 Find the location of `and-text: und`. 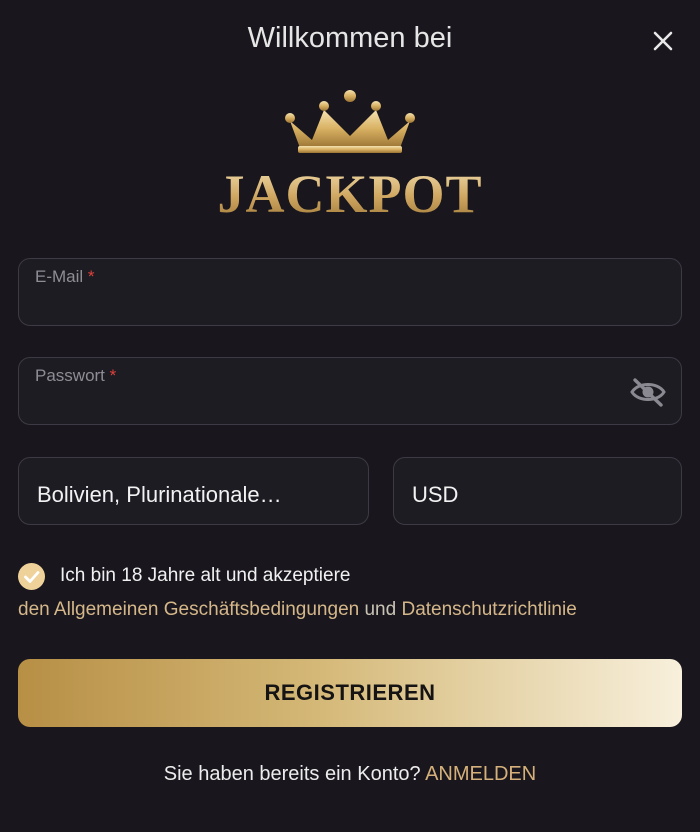

and-text: und is located at coordinates (380, 609).